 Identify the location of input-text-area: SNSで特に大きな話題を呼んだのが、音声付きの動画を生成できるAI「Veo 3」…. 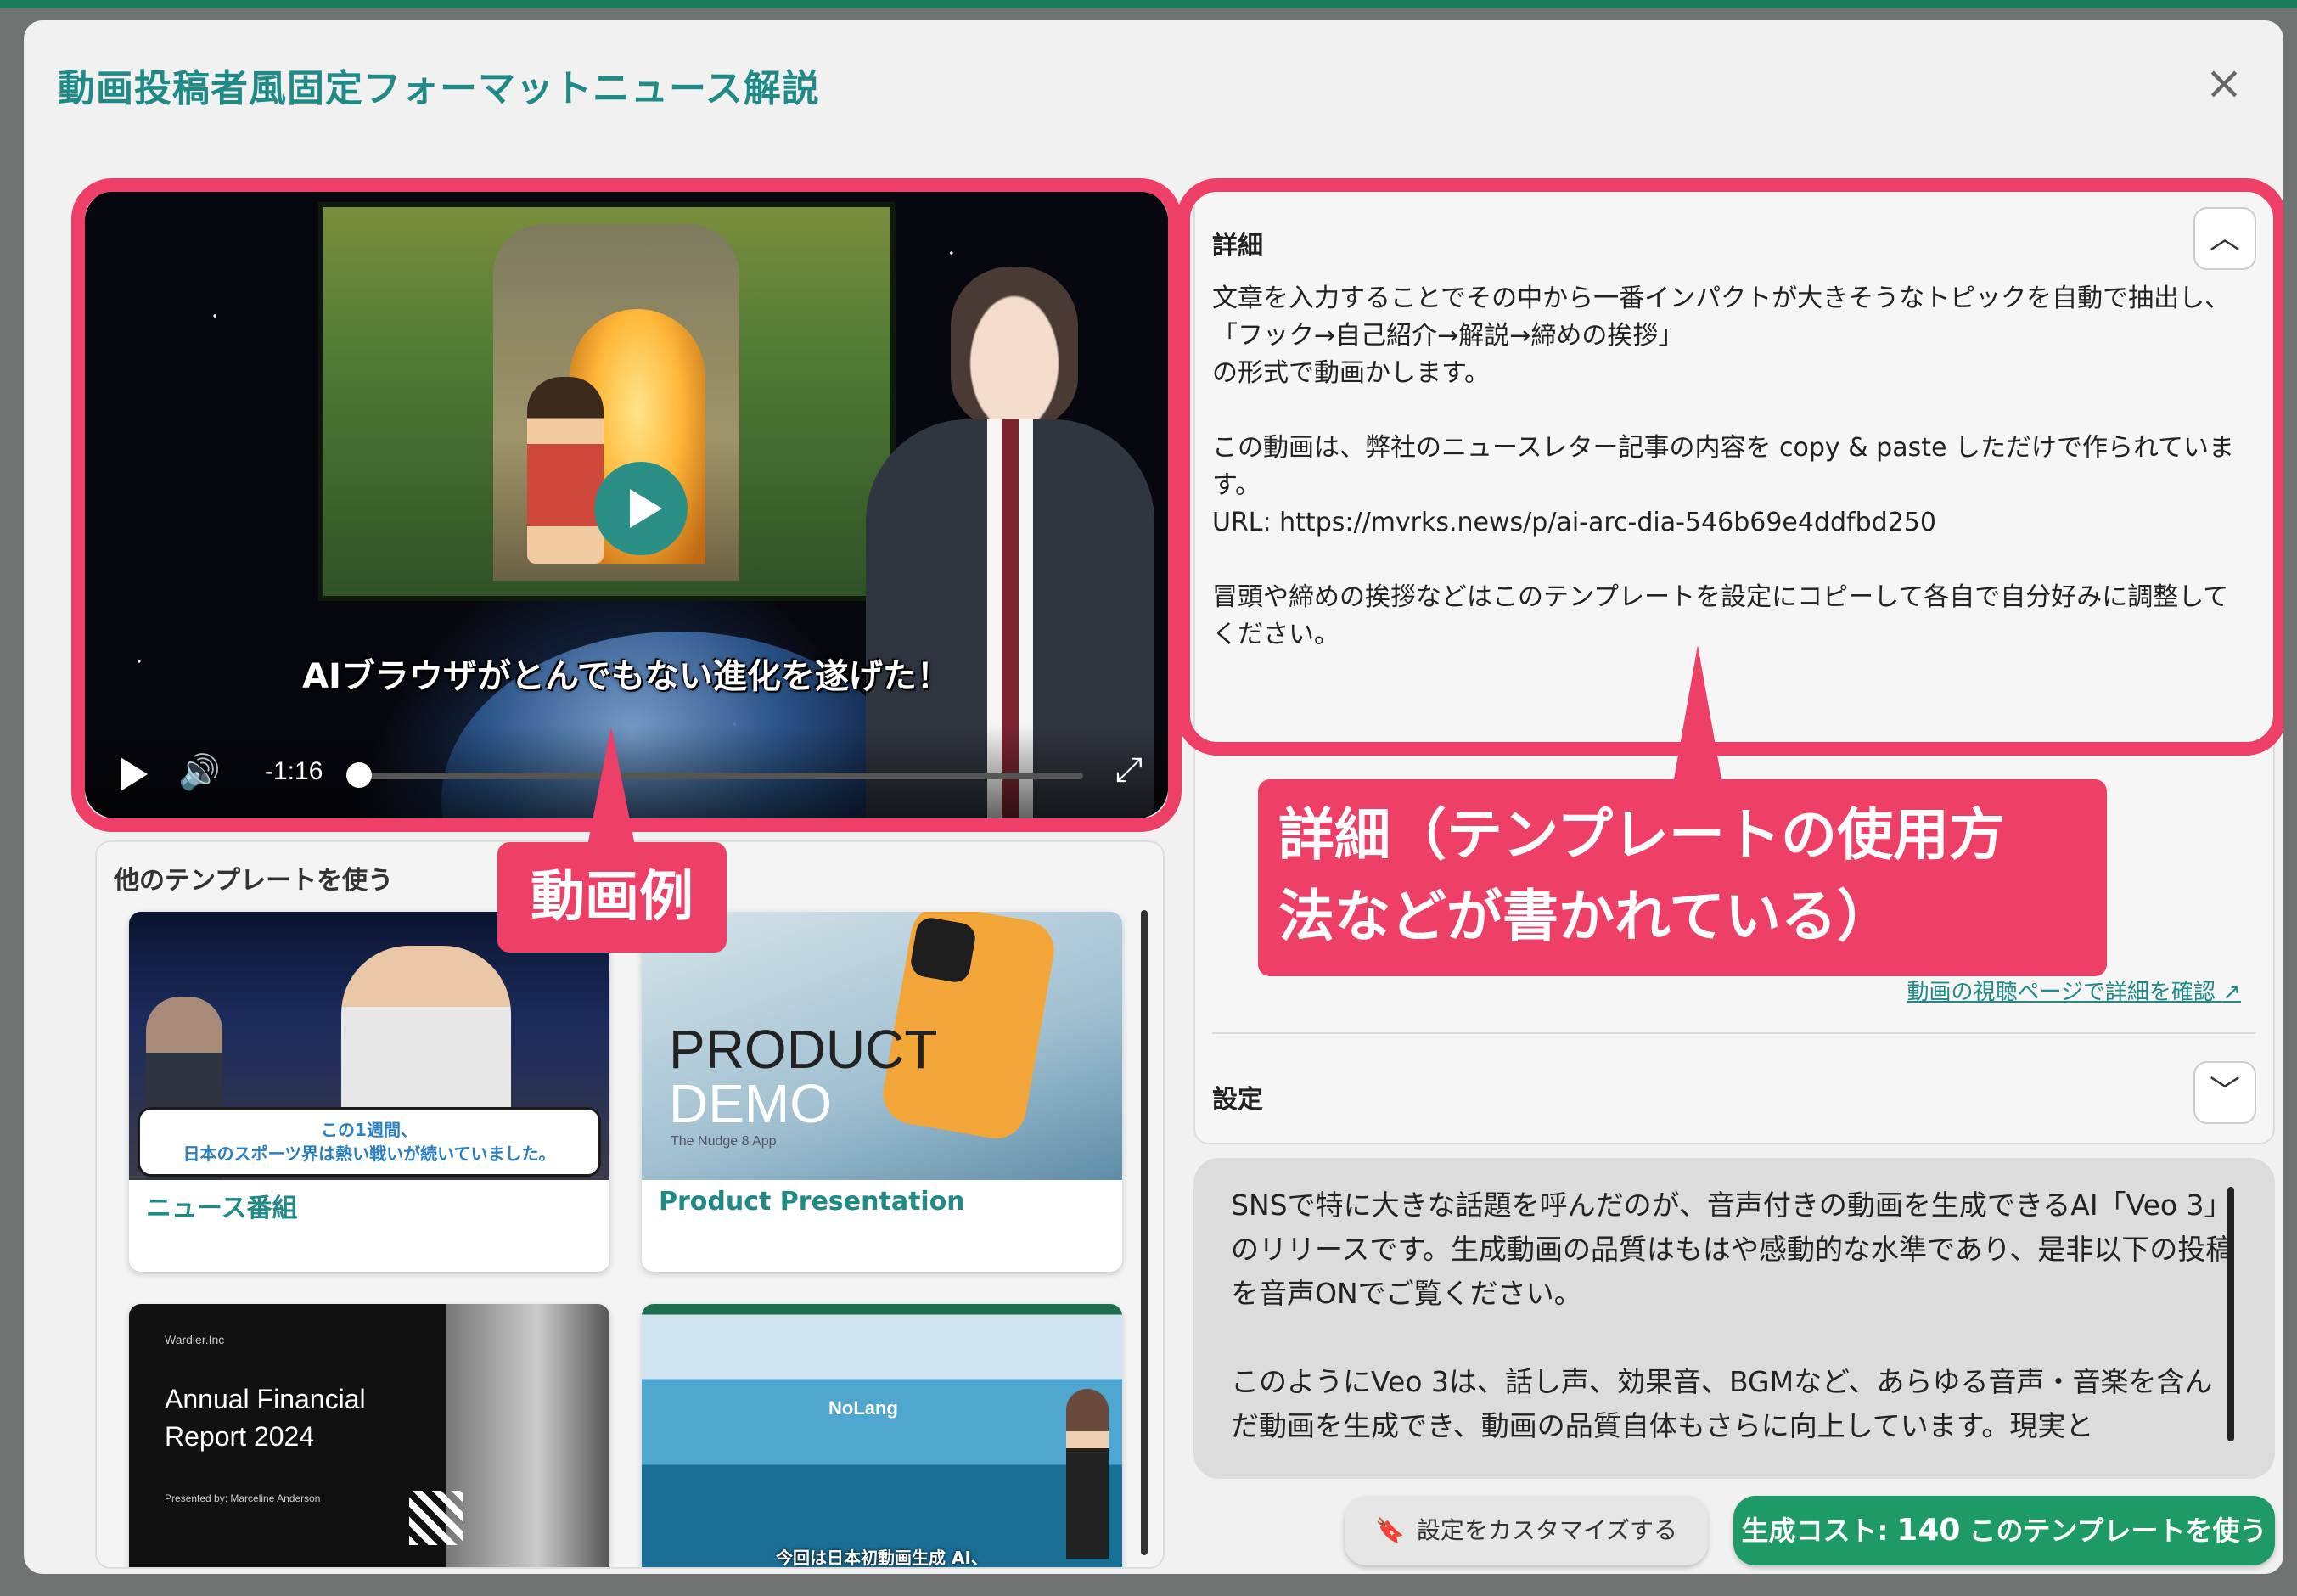
(1734, 1318).